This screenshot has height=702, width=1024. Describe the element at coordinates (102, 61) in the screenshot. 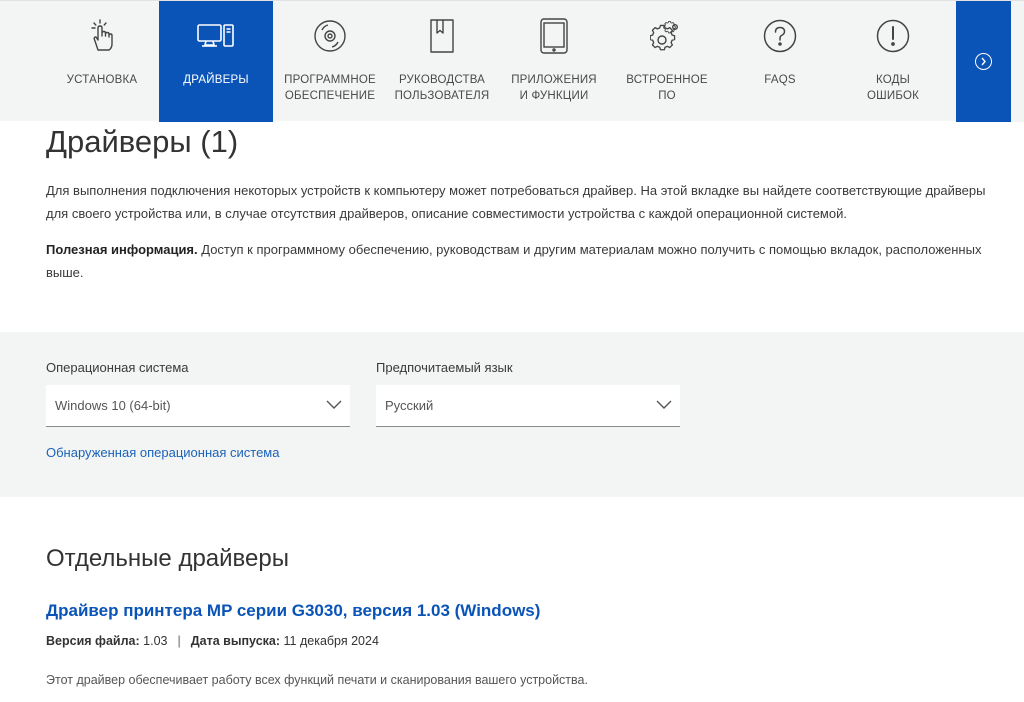

I see `tab-installation: УСТАНОВКА` at that location.